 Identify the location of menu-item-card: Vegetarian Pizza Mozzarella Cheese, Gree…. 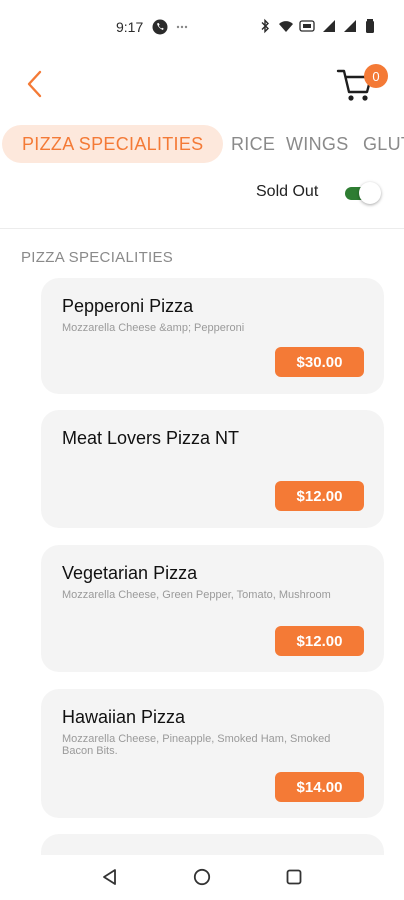
(212, 608).